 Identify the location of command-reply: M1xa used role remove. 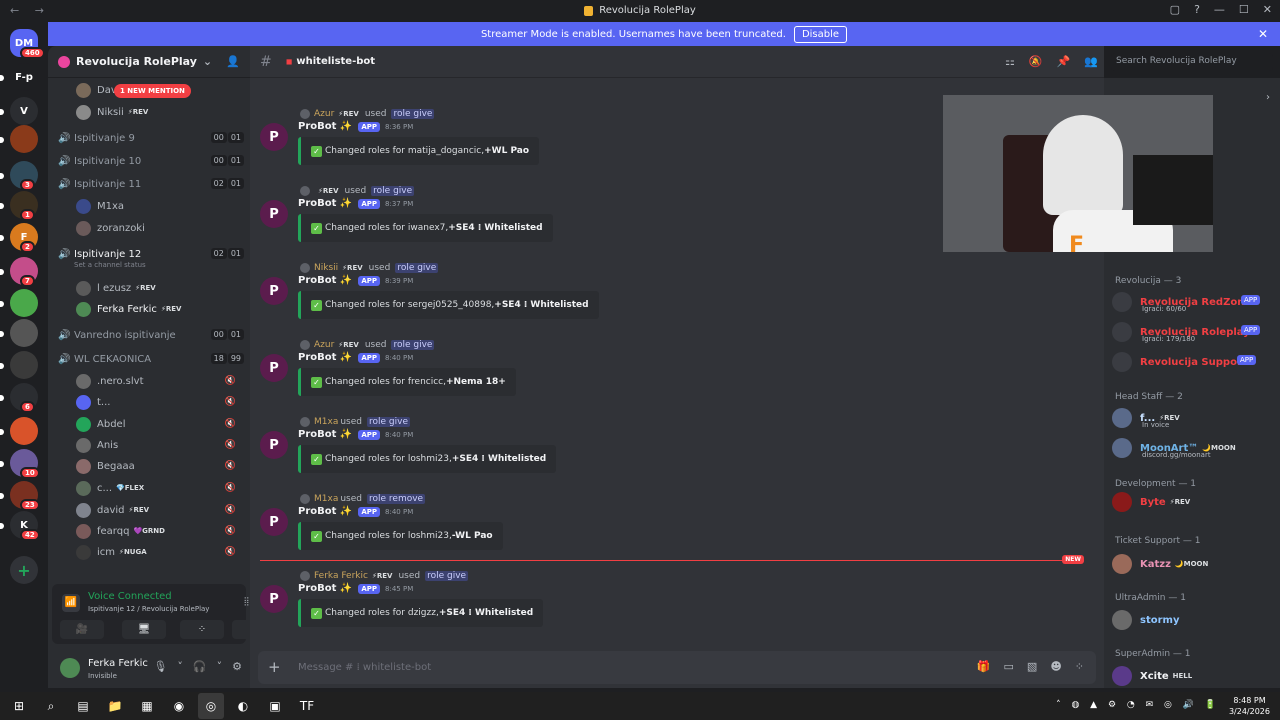
(363, 499).